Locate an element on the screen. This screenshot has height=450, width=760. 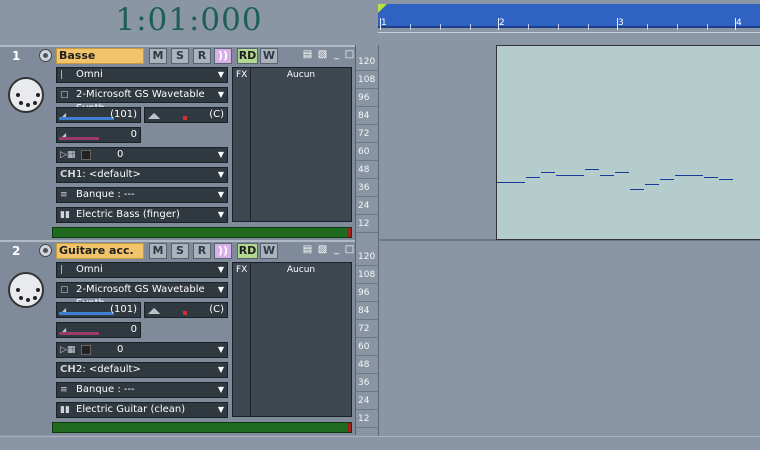
midi-connector-icon is located at coordinates (26, 95).